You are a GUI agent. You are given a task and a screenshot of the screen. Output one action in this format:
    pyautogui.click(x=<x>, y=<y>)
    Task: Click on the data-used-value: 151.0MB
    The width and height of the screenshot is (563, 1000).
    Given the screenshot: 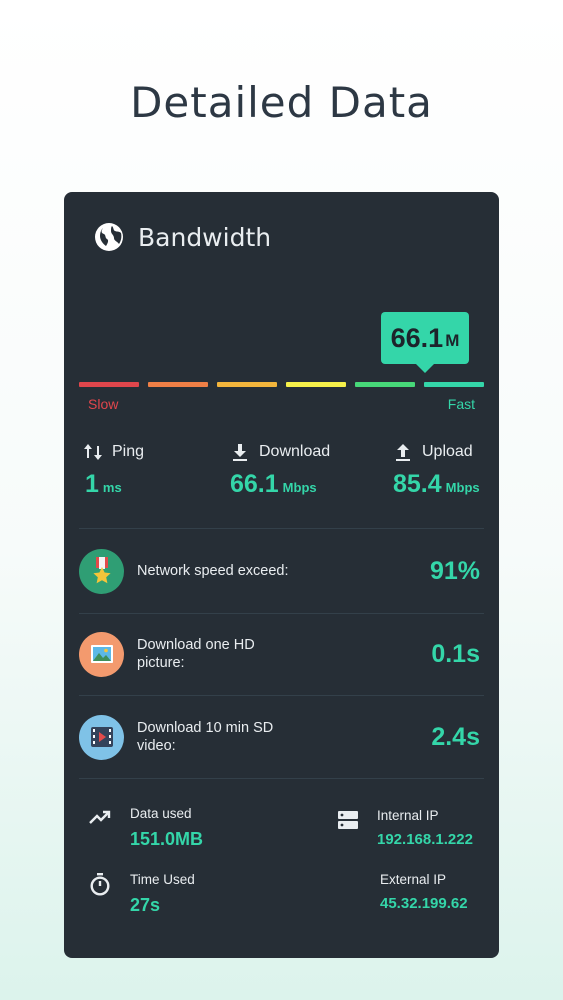 What is the action you would take?
    pyautogui.click(x=167, y=839)
    